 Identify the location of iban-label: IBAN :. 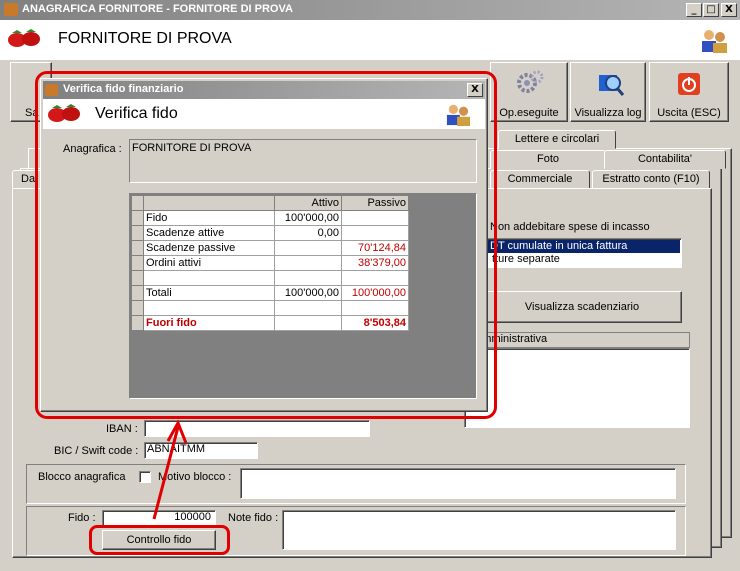
(122, 429).